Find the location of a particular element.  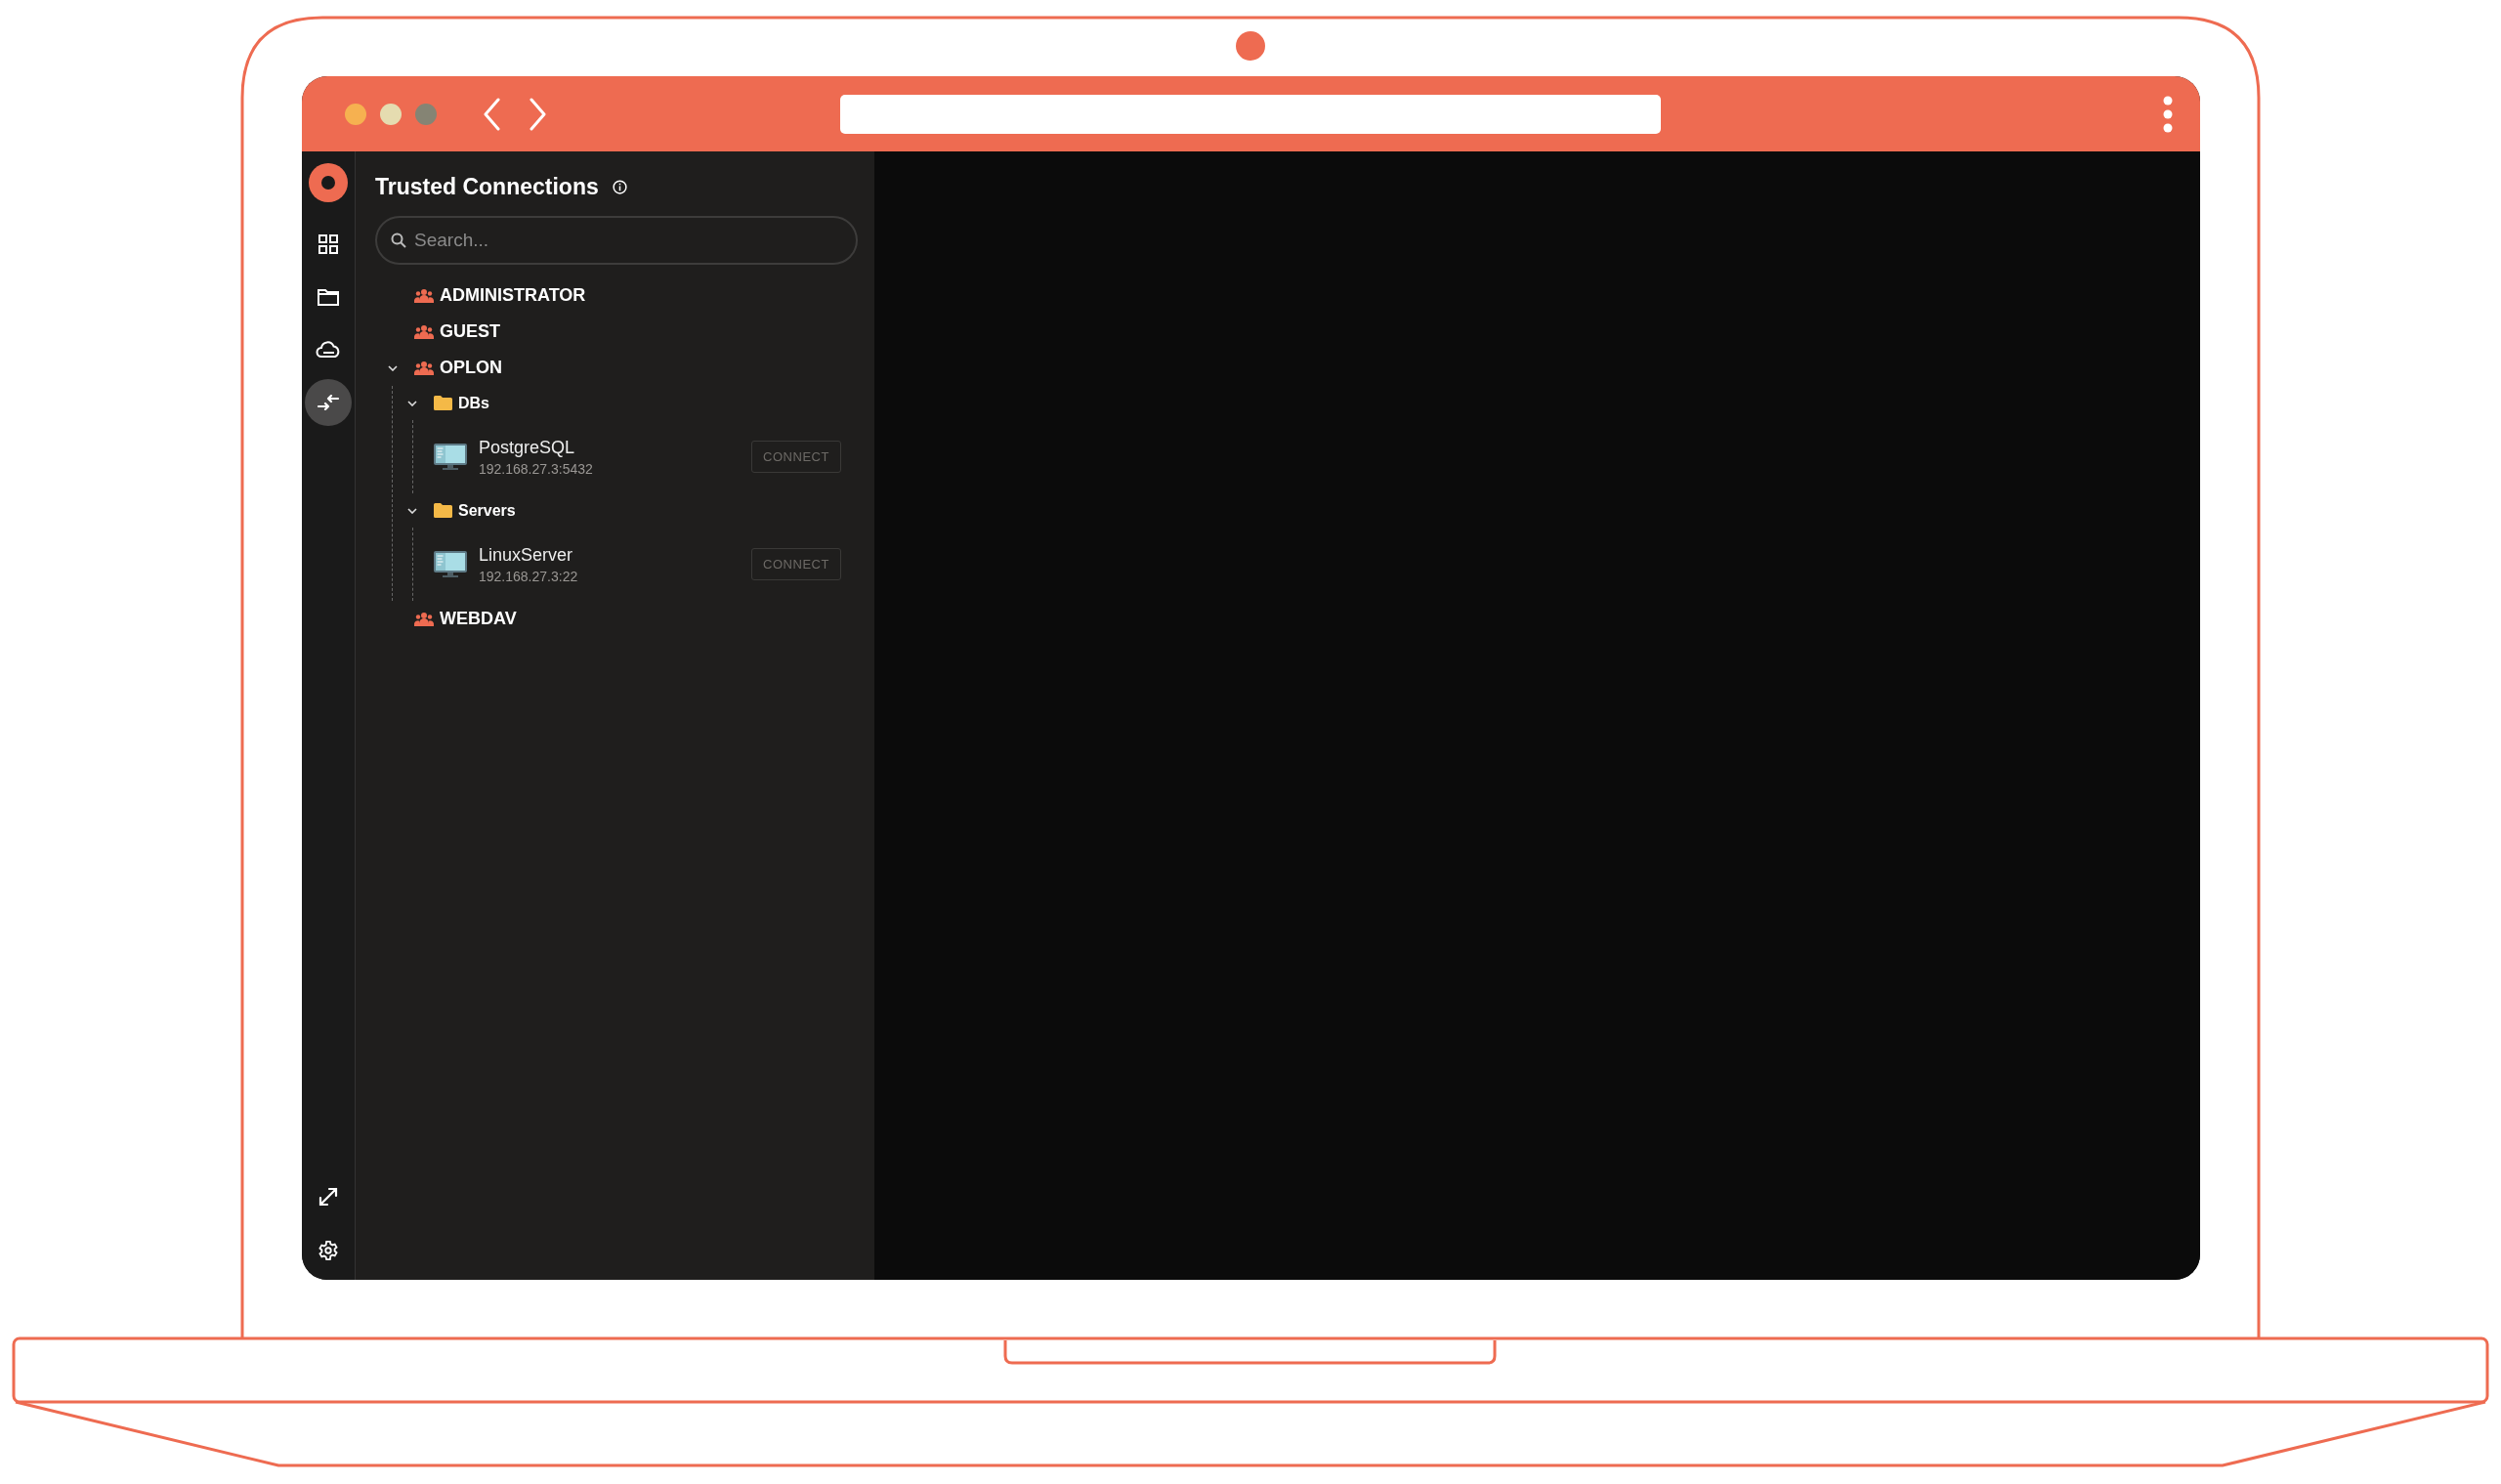

arrows-icon is located at coordinates (328, 402).